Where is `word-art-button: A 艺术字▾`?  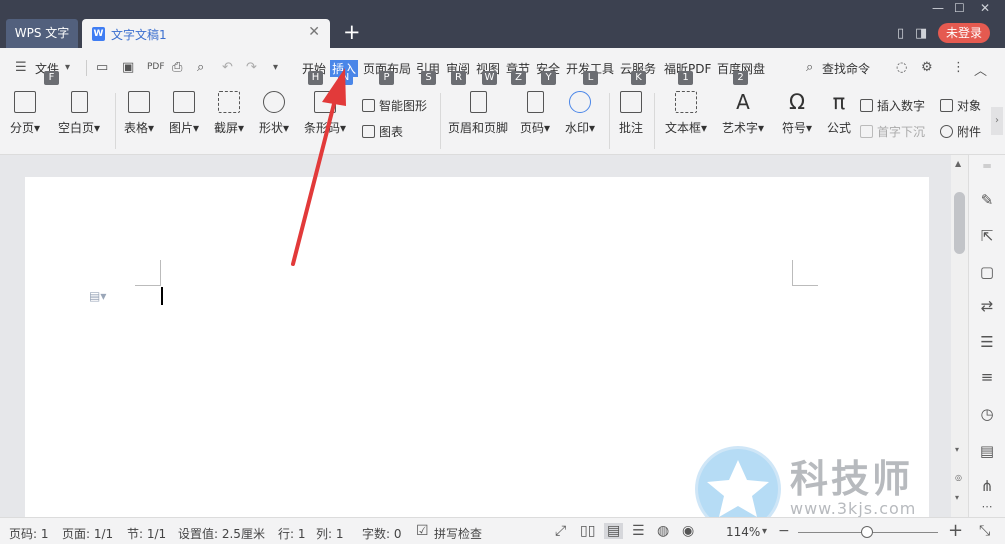
word-art-button: A 艺术字▾ is located at coordinates (743, 113).